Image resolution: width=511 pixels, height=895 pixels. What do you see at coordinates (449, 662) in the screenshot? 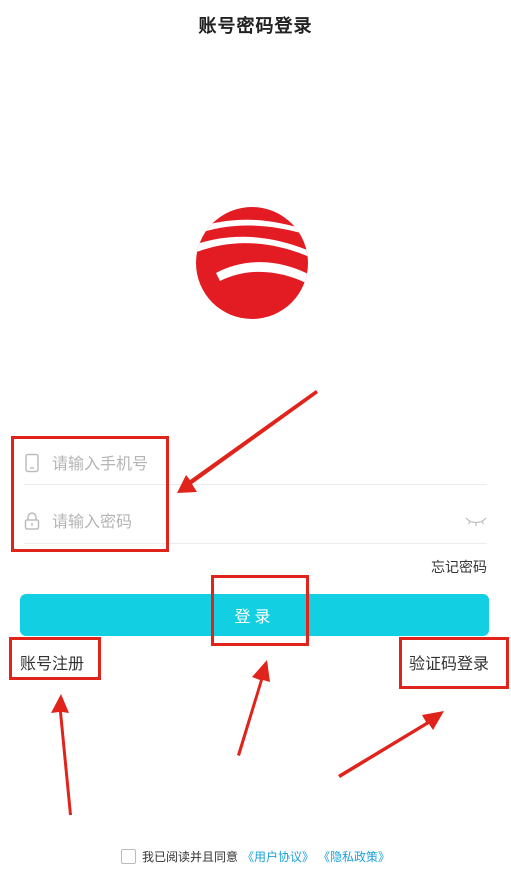
I see `code-login-link: 验证码登录` at bounding box center [449, 662].